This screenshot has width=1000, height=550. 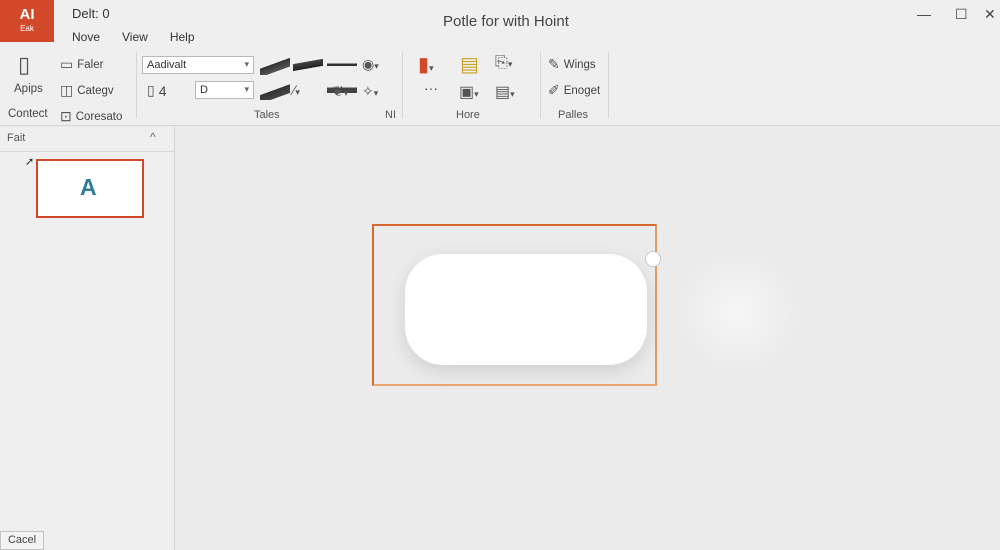 What do you see at coordinates (91, 13) in the screenshot?
I see `document-label: Delt: 0` at bounding box center [91, 13].